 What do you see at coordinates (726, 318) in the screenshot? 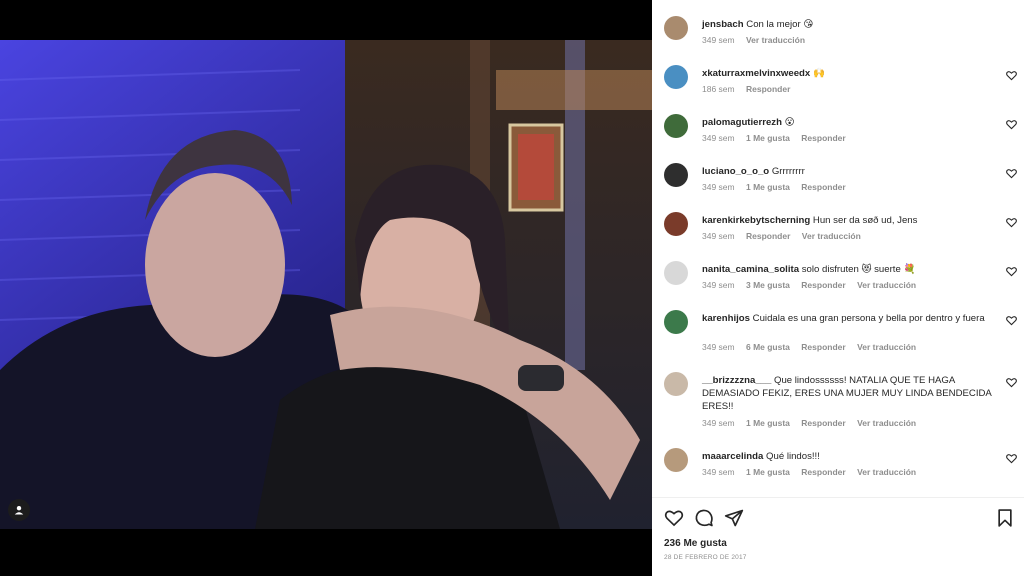
I see `comment-username: karenhijos` at bounding box center [726, 318].